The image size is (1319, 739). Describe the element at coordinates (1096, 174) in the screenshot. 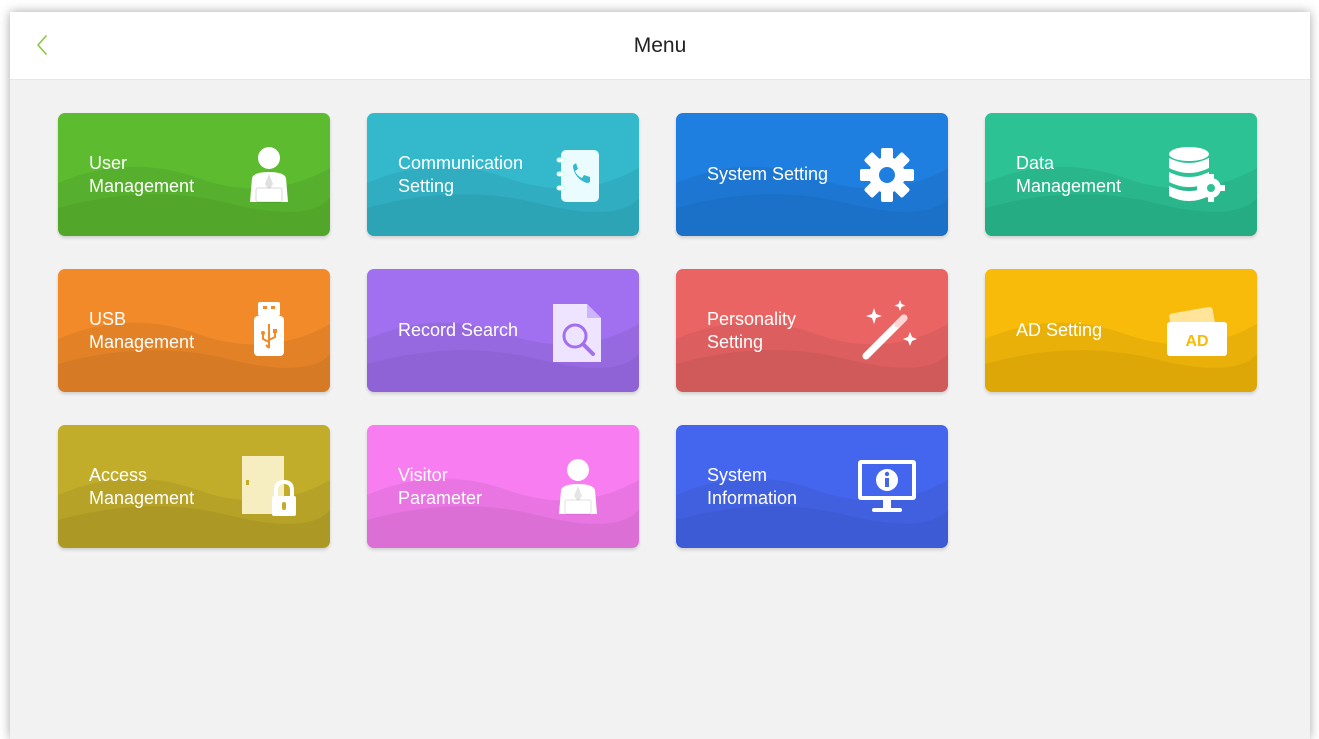

I see `tile-label: Data Management` at that location.